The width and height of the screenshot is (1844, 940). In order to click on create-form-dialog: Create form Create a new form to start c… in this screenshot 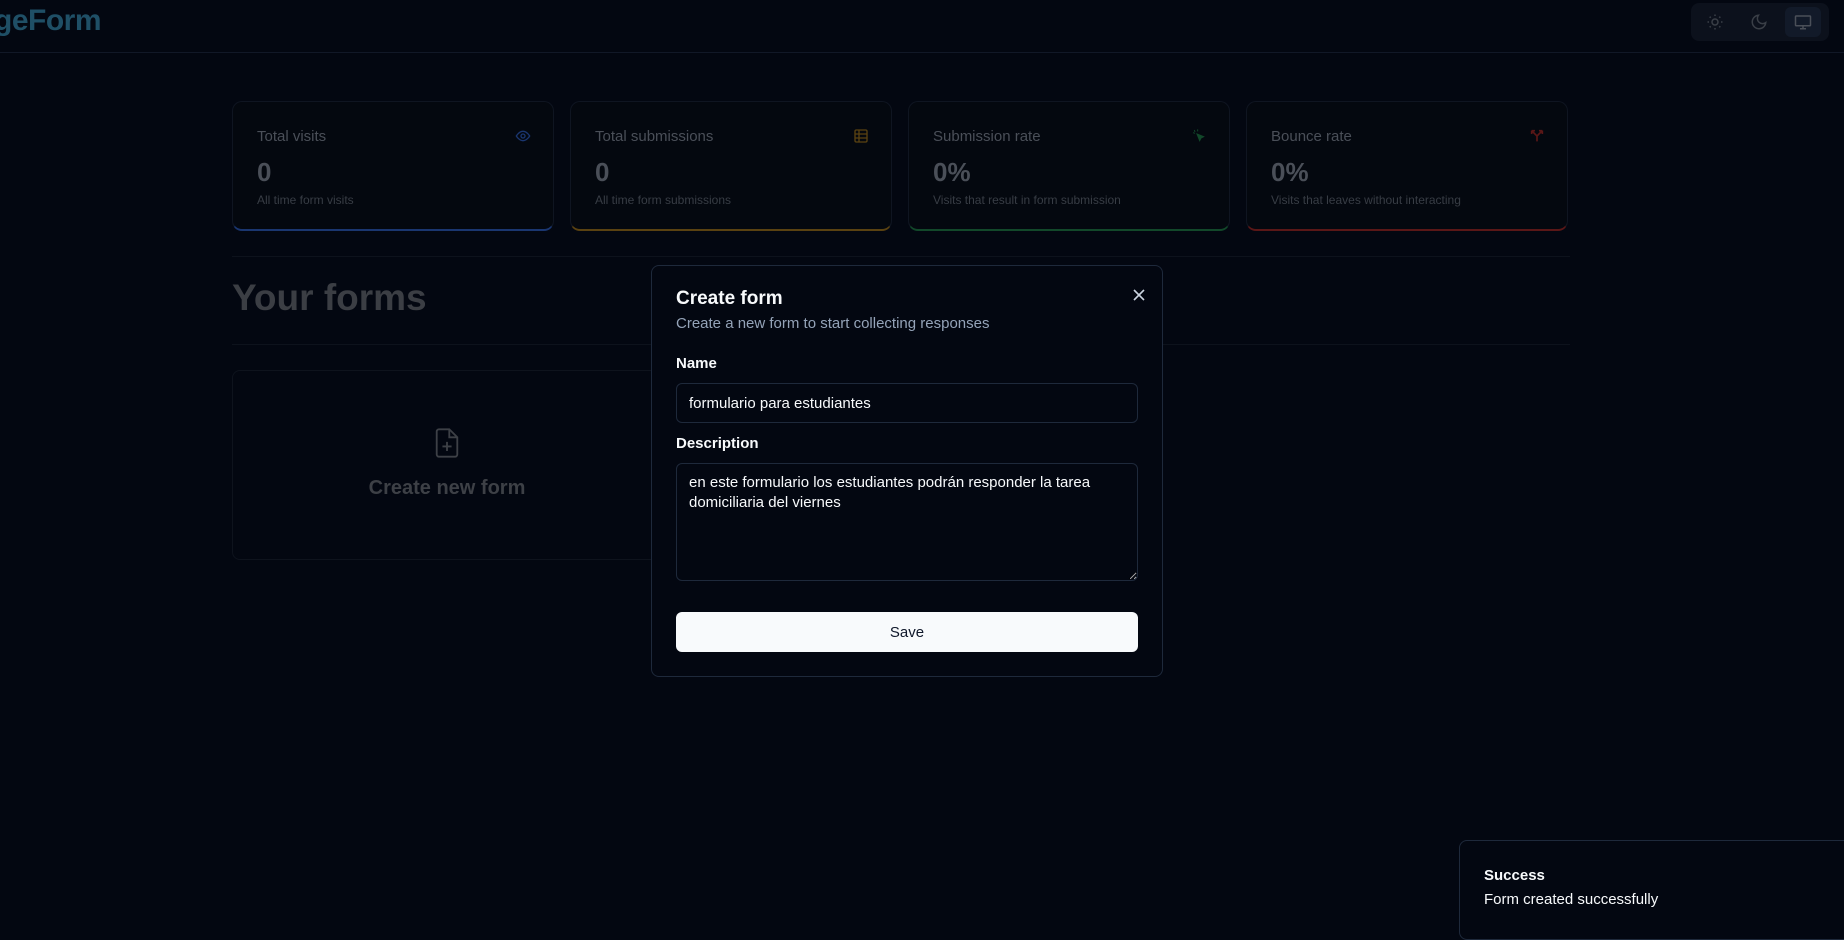, I will do `click(907, 471)`.